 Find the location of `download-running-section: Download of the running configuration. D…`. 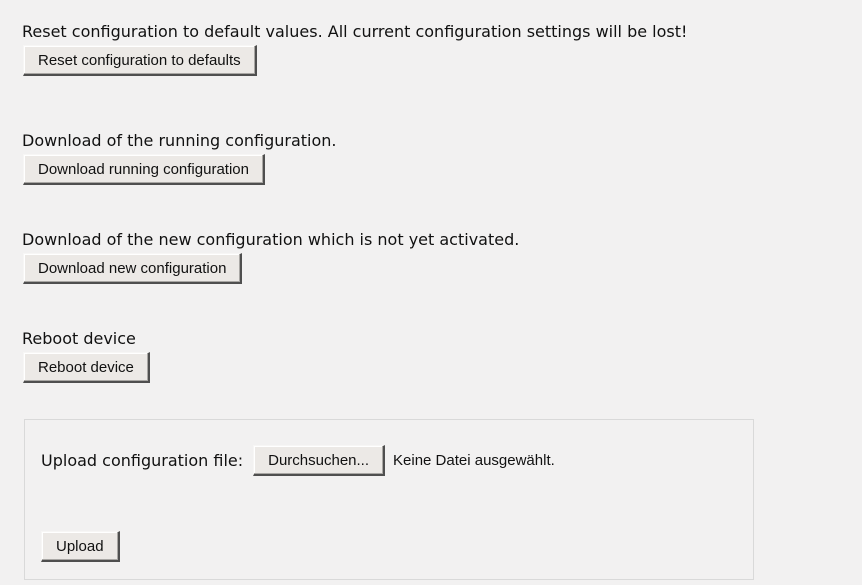

download-running-section: Download of the running configuration. D… is located at coordinates (179, 158).